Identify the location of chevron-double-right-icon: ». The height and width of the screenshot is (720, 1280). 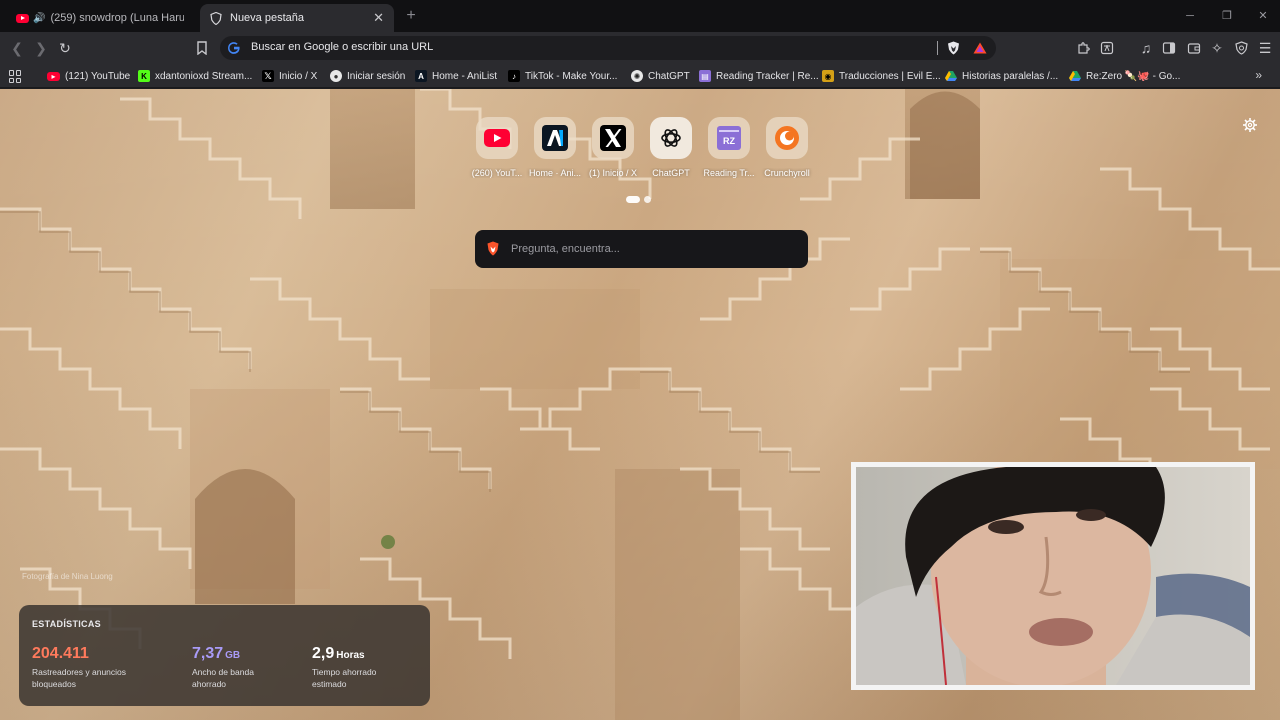
(1258, 75).